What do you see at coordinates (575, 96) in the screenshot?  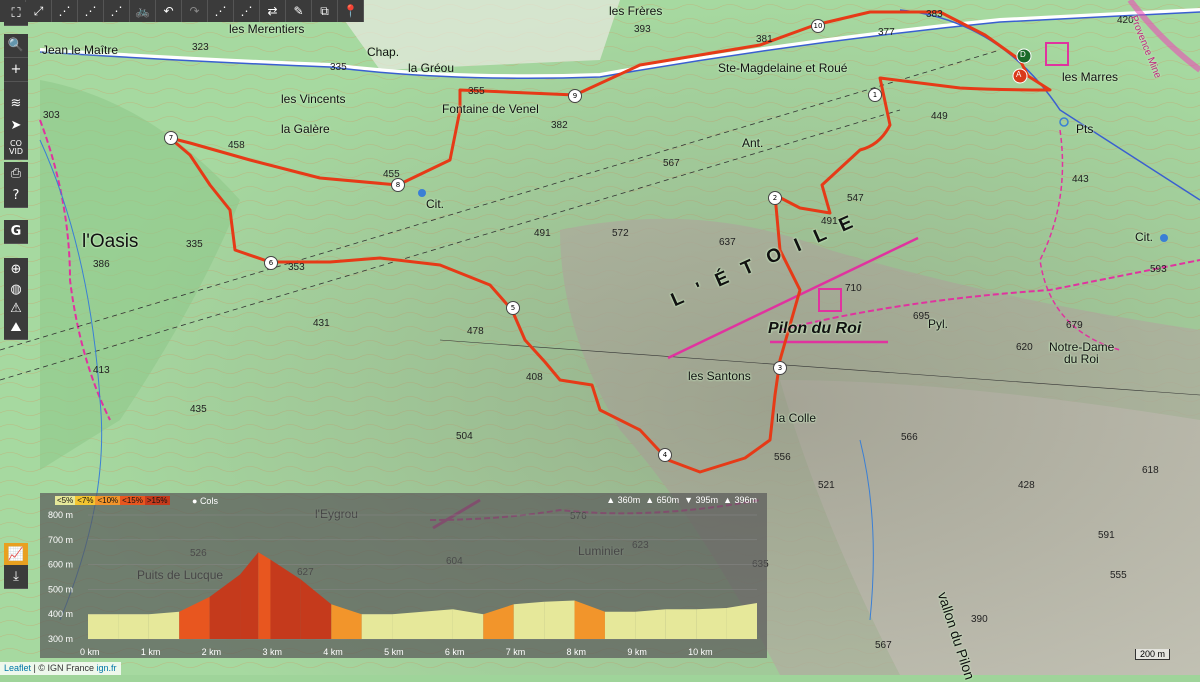 I see `waypoint-9: 9` at bounding box center [575, 96].